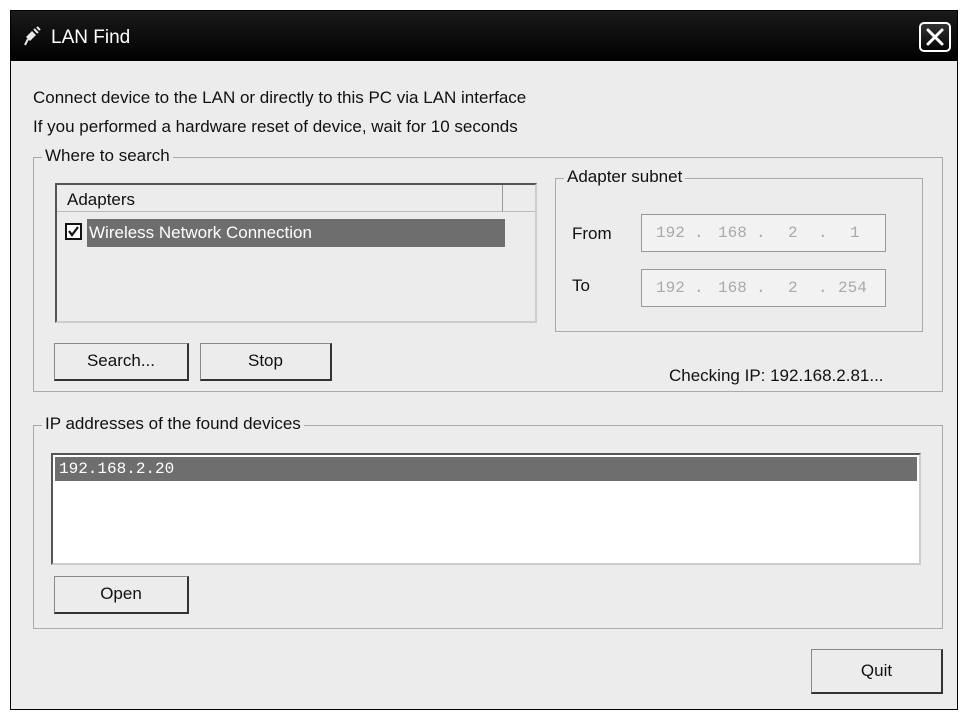 The height and width of the screenshot is (717, 965). Describe the element at coordinates (280, 198) in the screenshot. I see `adapters-column-header: Adapters` at that location.